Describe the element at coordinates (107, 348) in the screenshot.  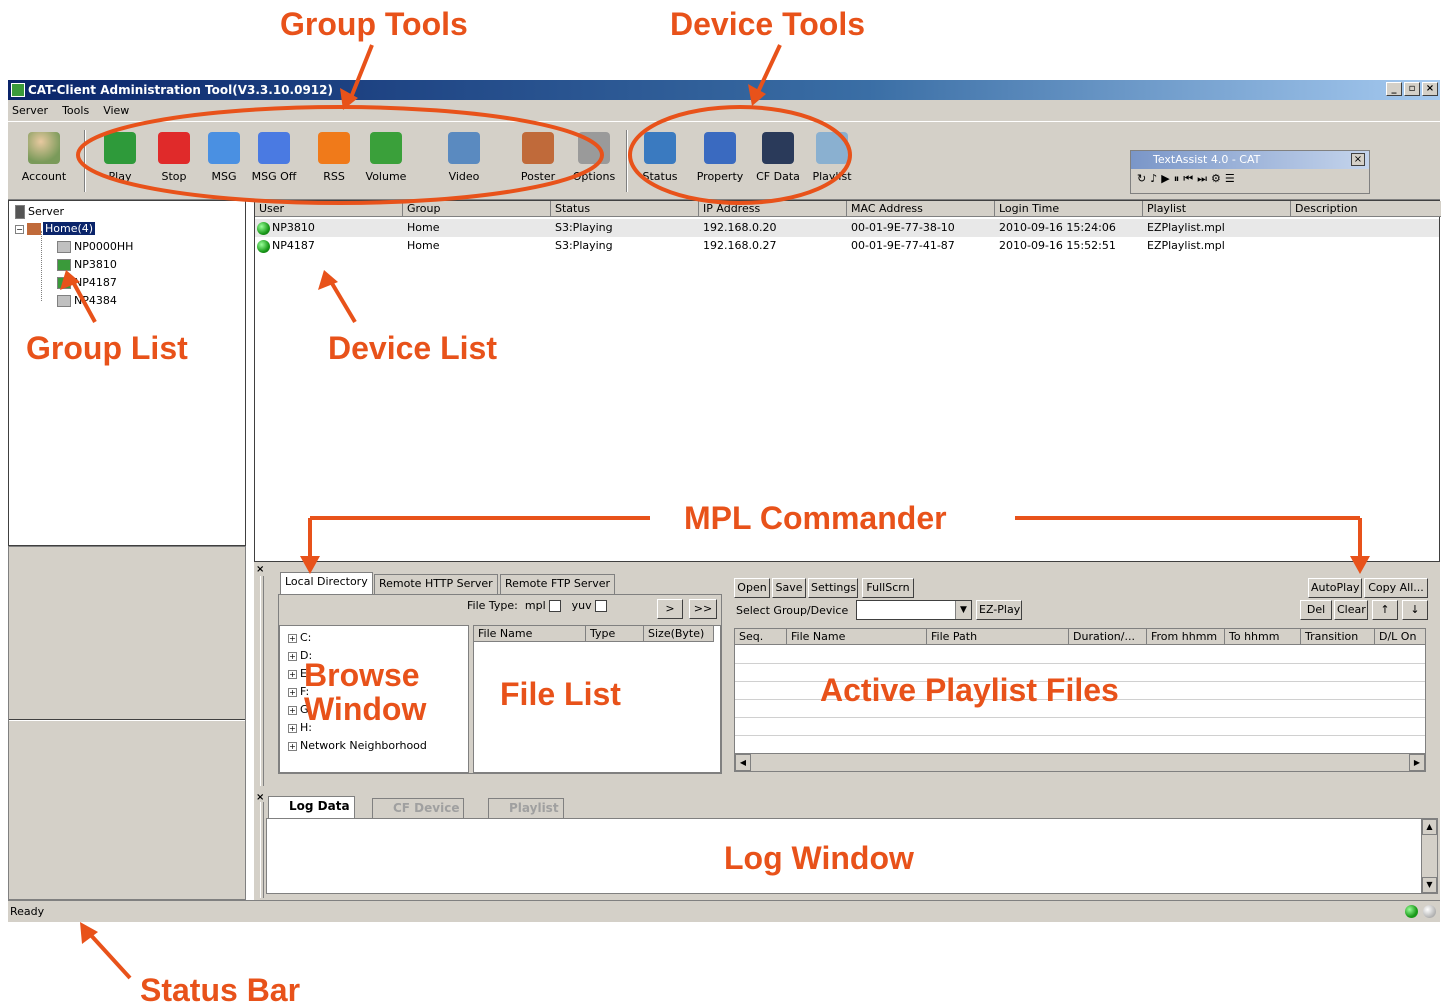
I see `callout-group-list: Group List` at that location.